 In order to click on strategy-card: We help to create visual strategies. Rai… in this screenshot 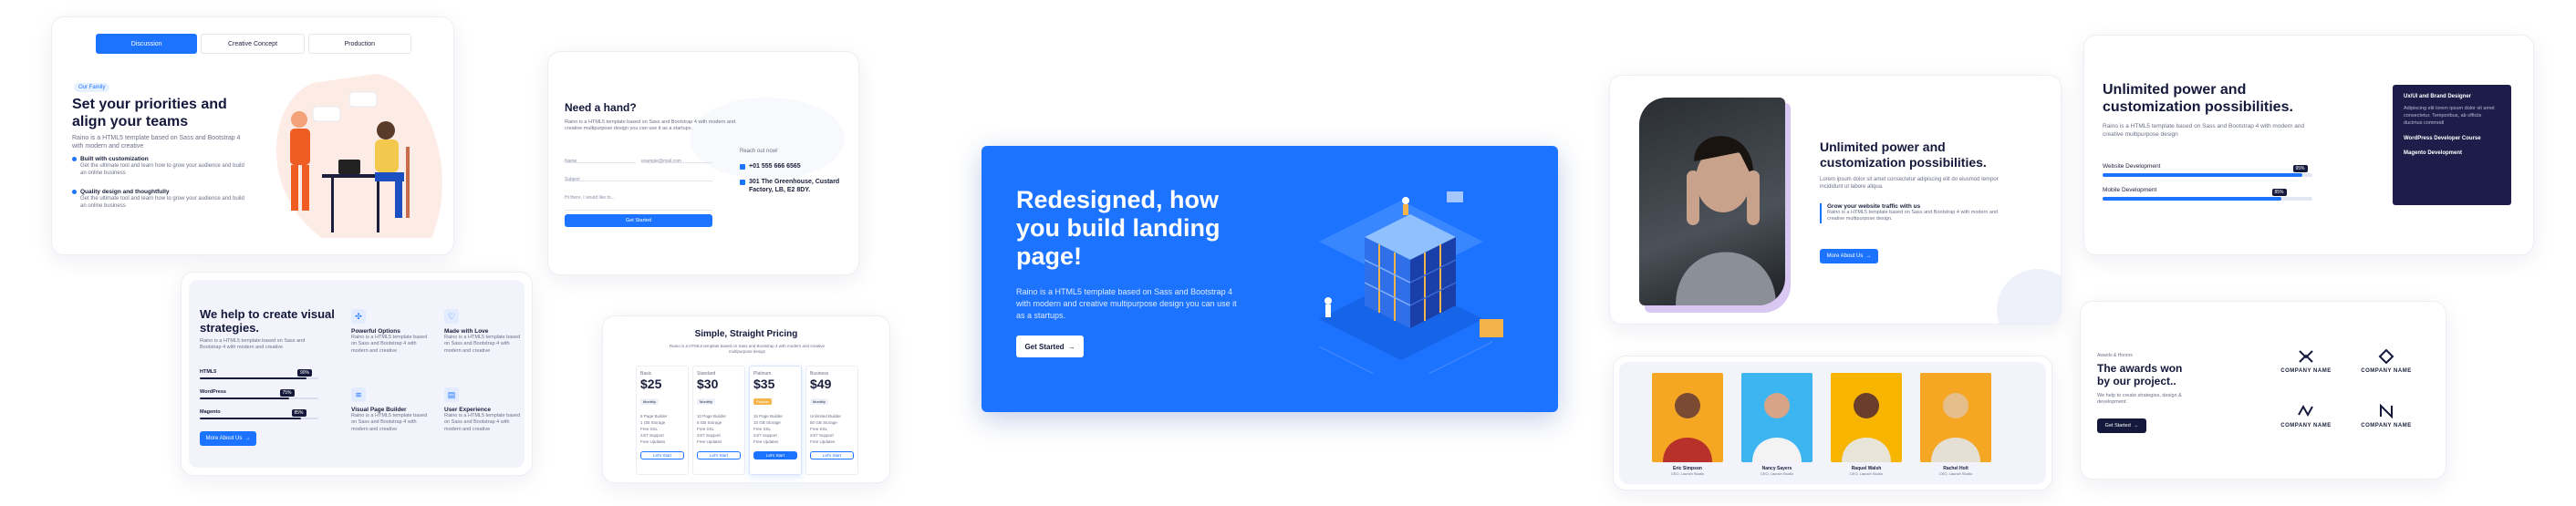, I will do `click(357, 374)`.